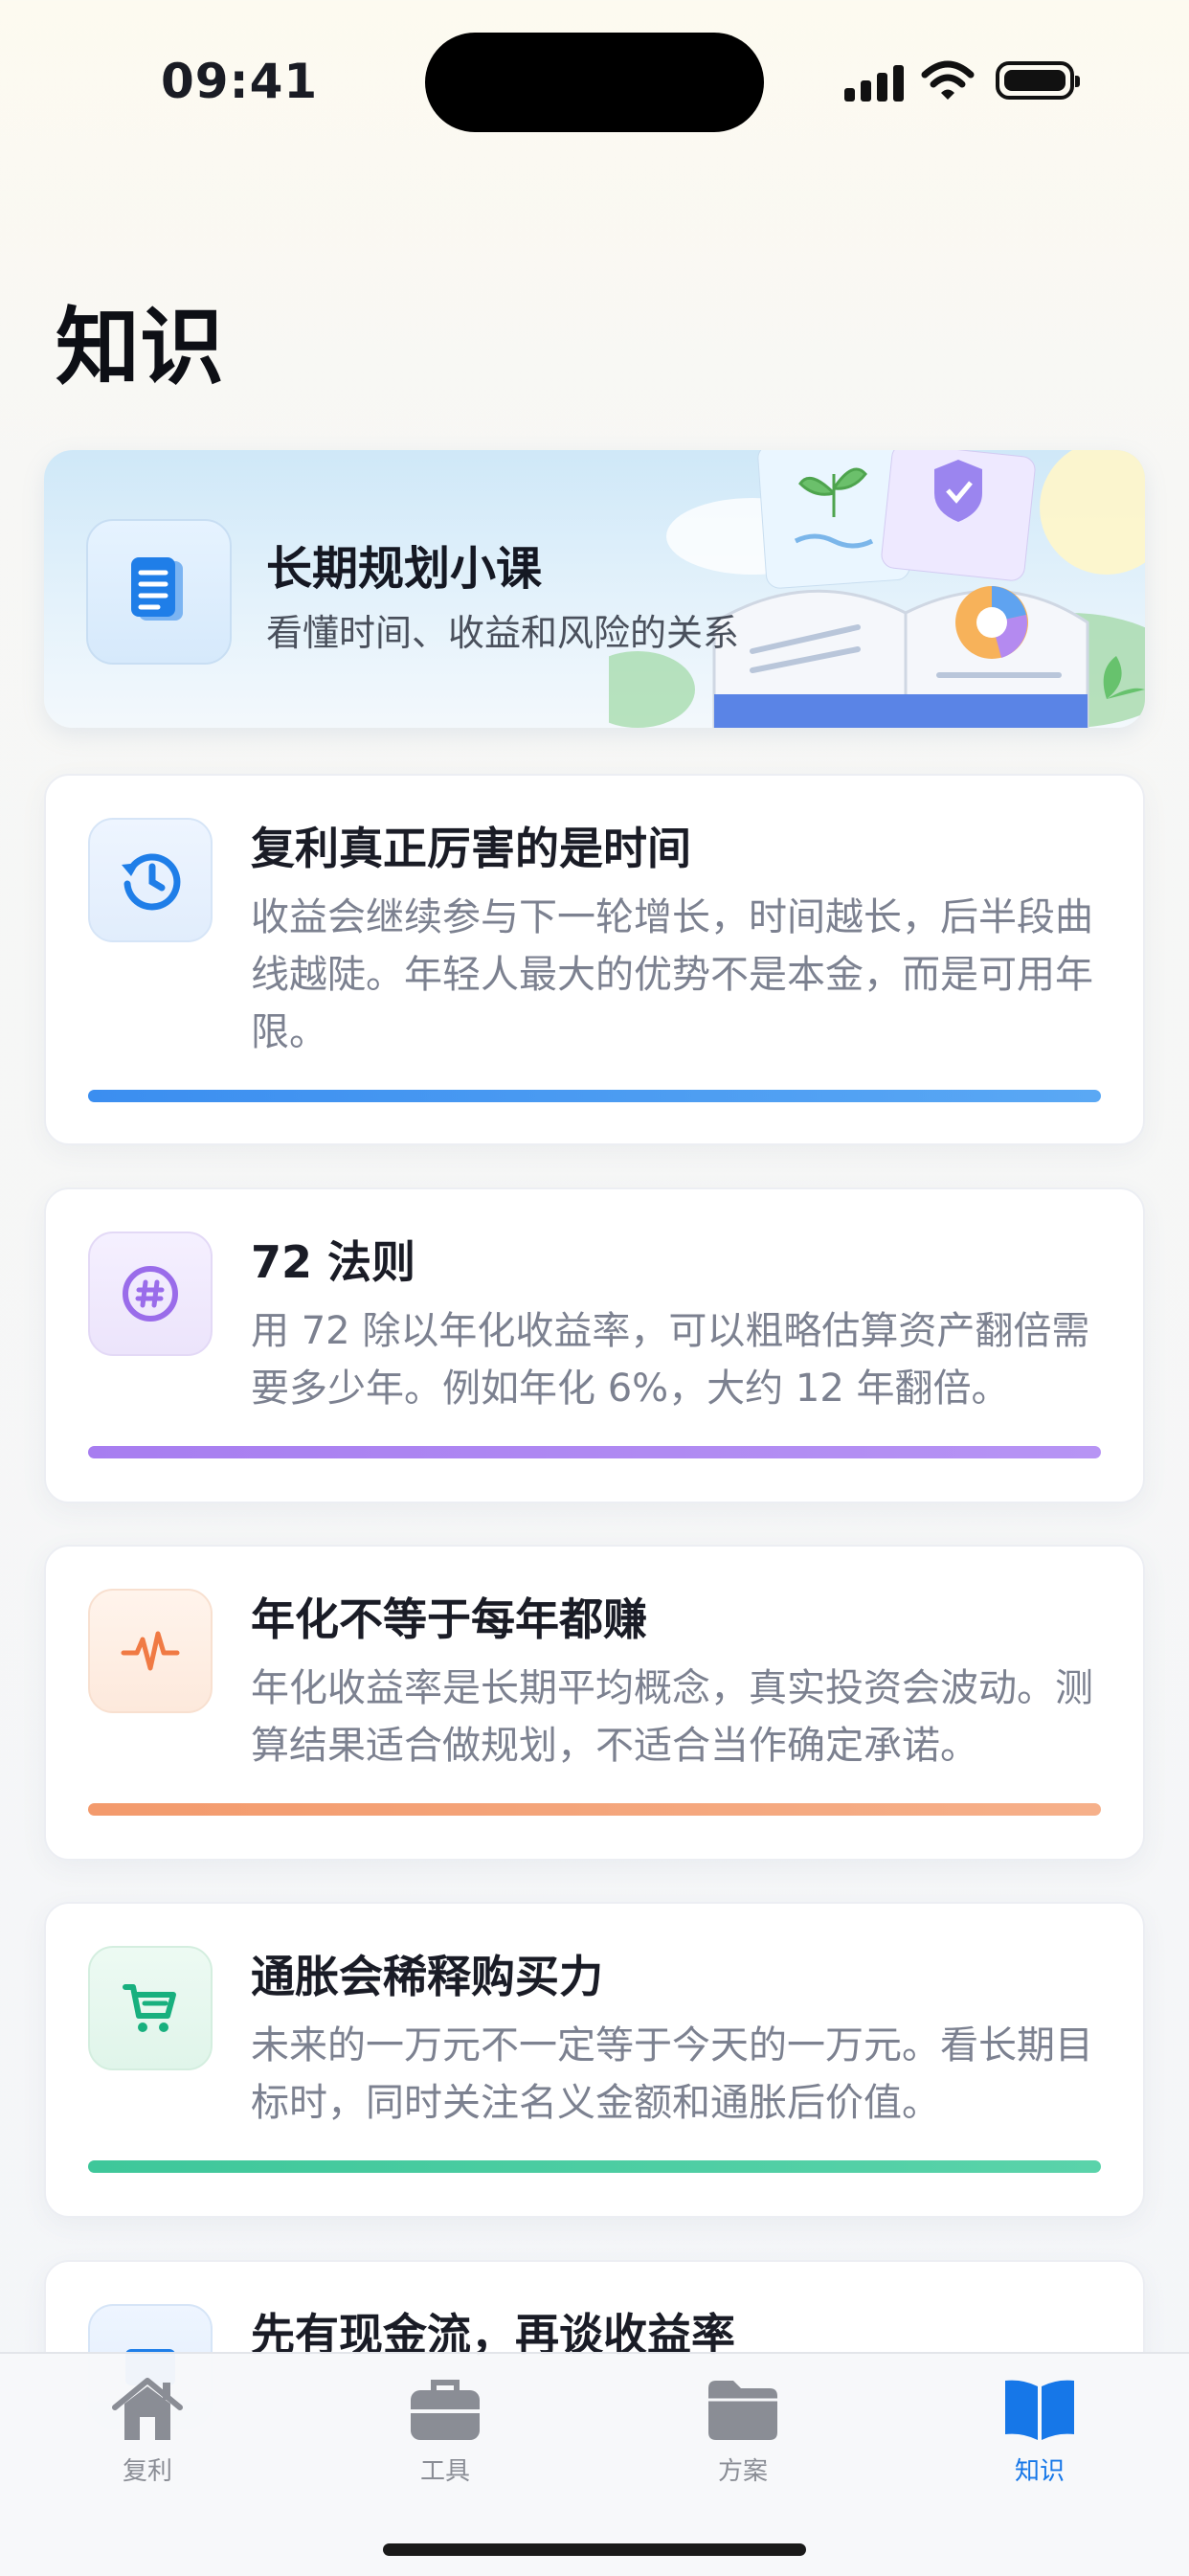 The width and height of the screenshot is (1189, 2576). I want to click on tab-label: 工具, so click(444, 2471).